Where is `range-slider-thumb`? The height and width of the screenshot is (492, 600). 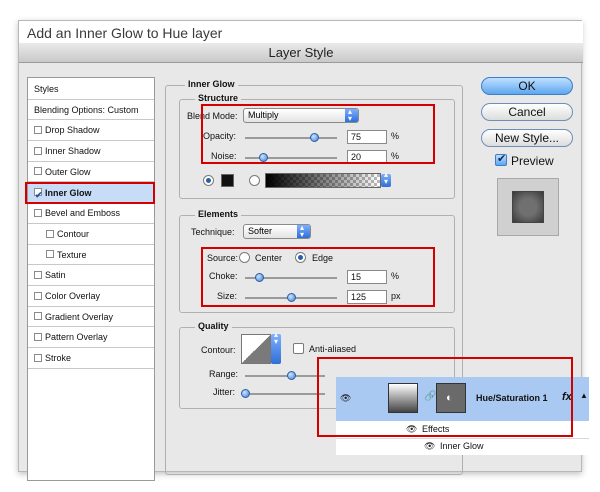
range-slider-thumb is located at coordinates (291, 375).